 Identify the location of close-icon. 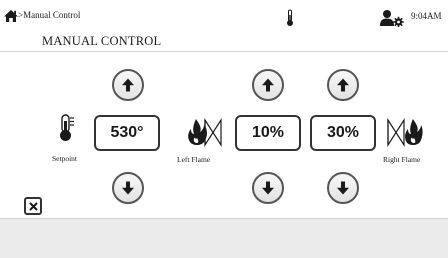
(33, 206).